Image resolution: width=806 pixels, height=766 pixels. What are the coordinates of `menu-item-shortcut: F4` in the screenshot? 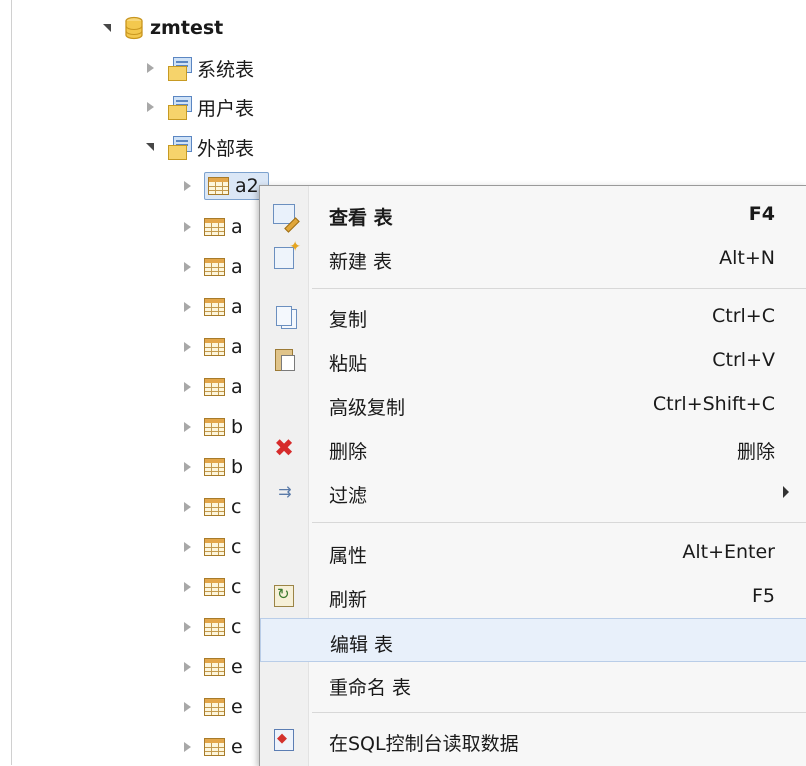 It's located at (761, 214).